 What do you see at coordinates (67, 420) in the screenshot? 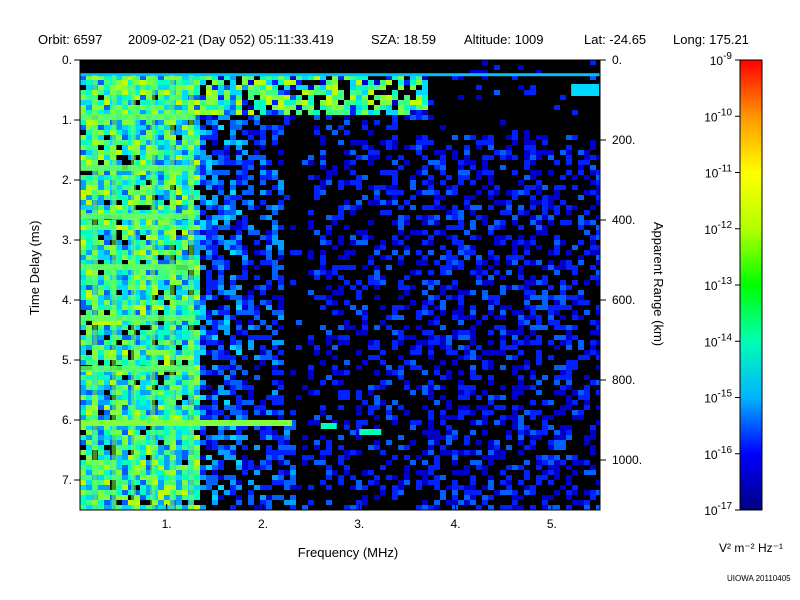
I see `y-tick-label: 6.` at bounding box center [67, 420].